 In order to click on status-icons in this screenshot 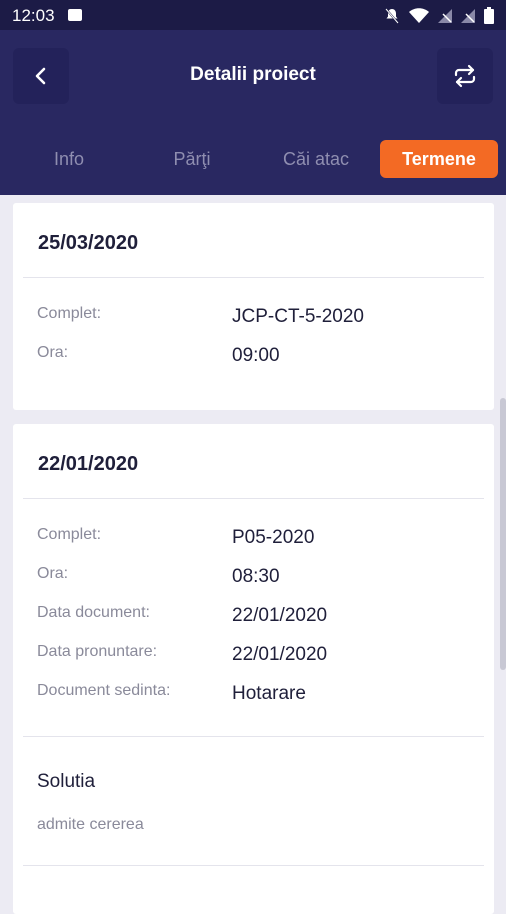, I will do `click(439, 15)`.